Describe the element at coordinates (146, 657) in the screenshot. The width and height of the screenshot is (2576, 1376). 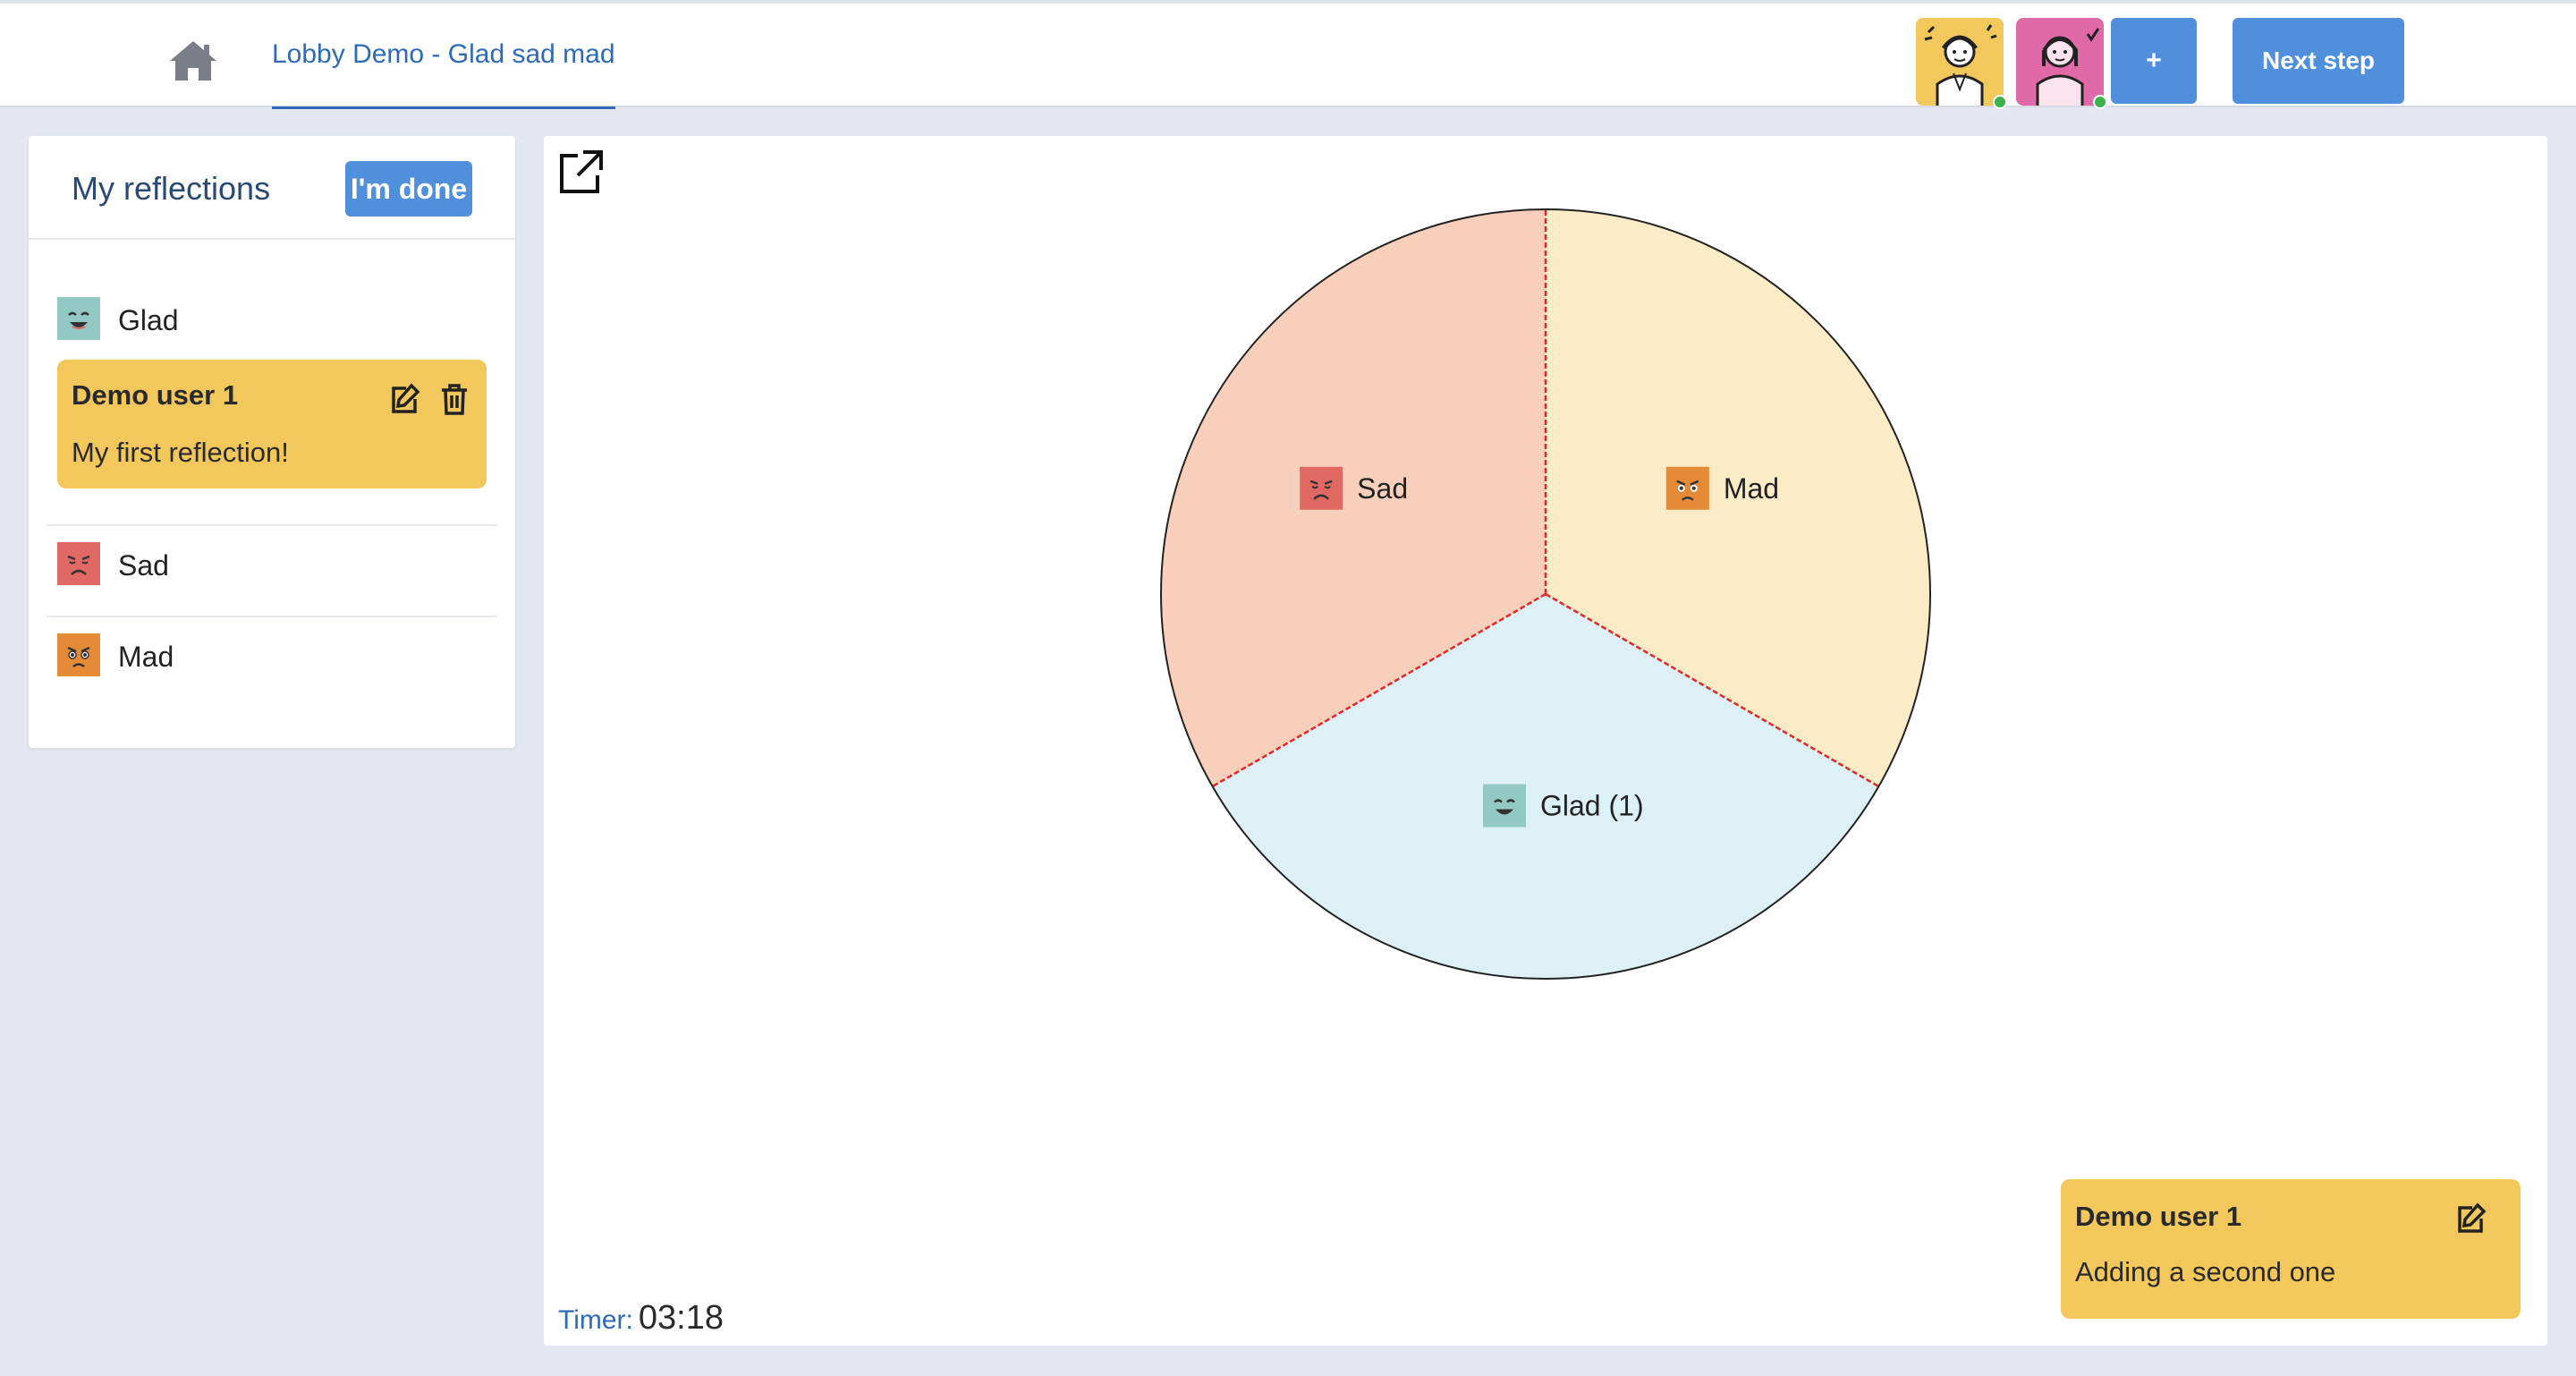
I see `category-label: Mad` at that location.